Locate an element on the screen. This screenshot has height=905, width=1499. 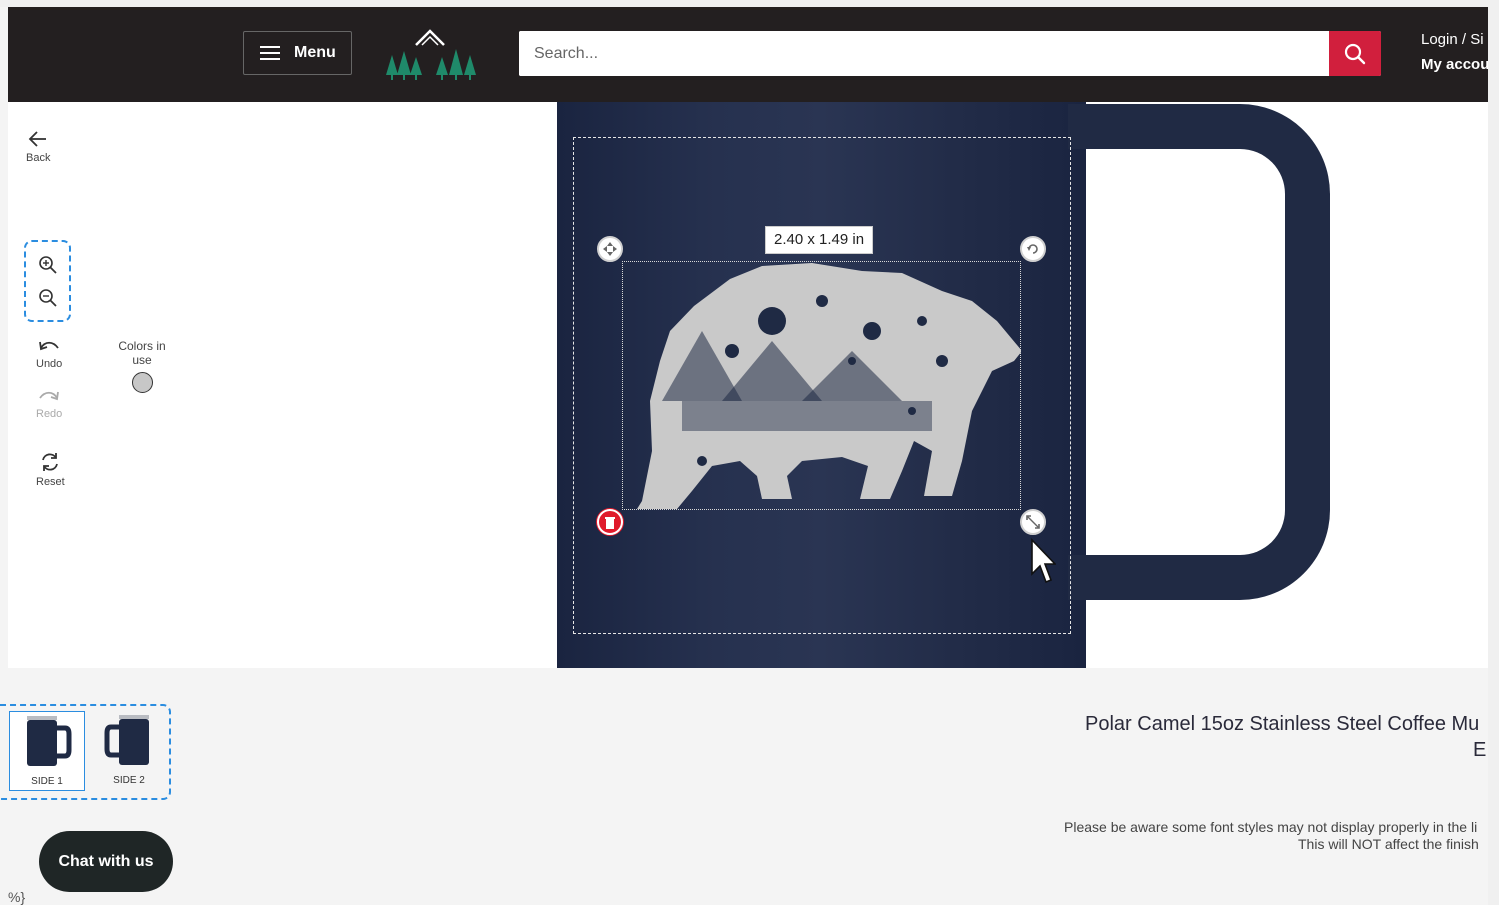
side-2-thumbnail: SIDE 2 is located at coordinates (129, 751).